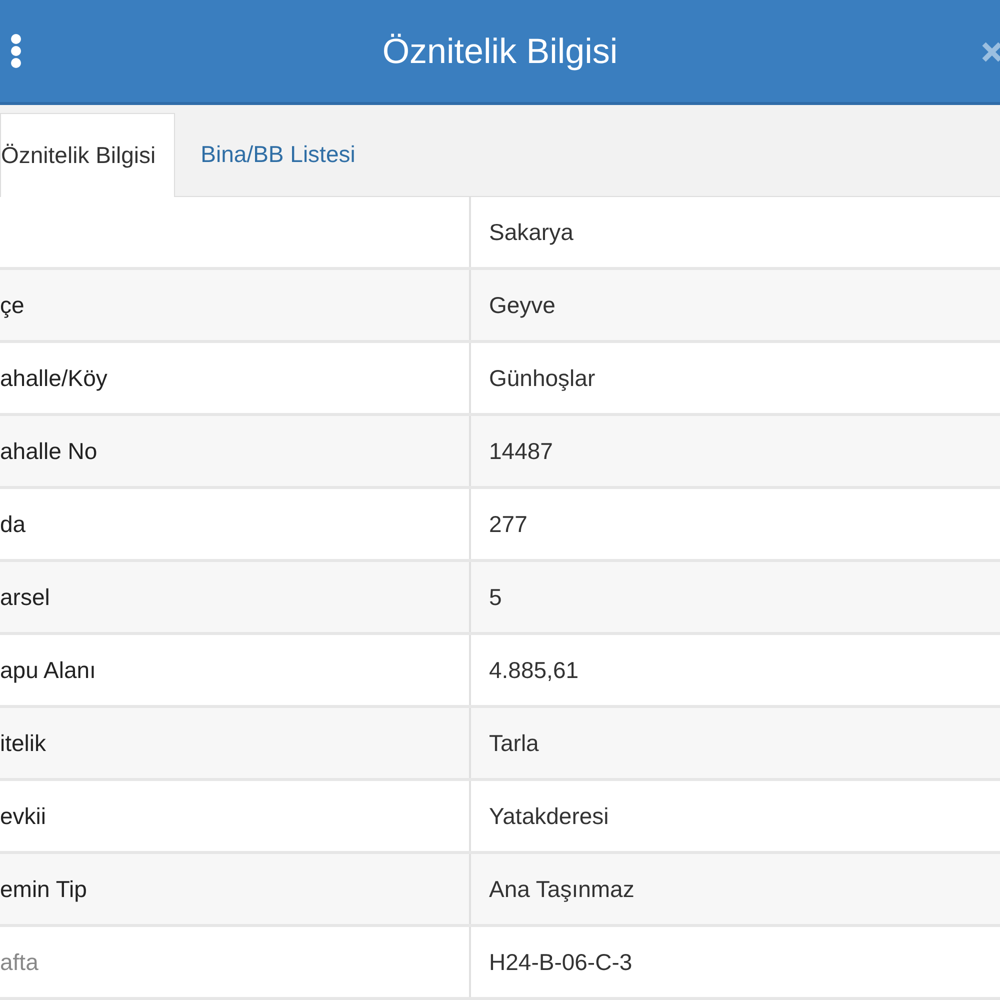 The width and height of the screenshot is (1000, 1000). Describe the element at coordinates (87, 155) in the screenshot. I see `tab: Öznitelik Bilgisi` at that location.